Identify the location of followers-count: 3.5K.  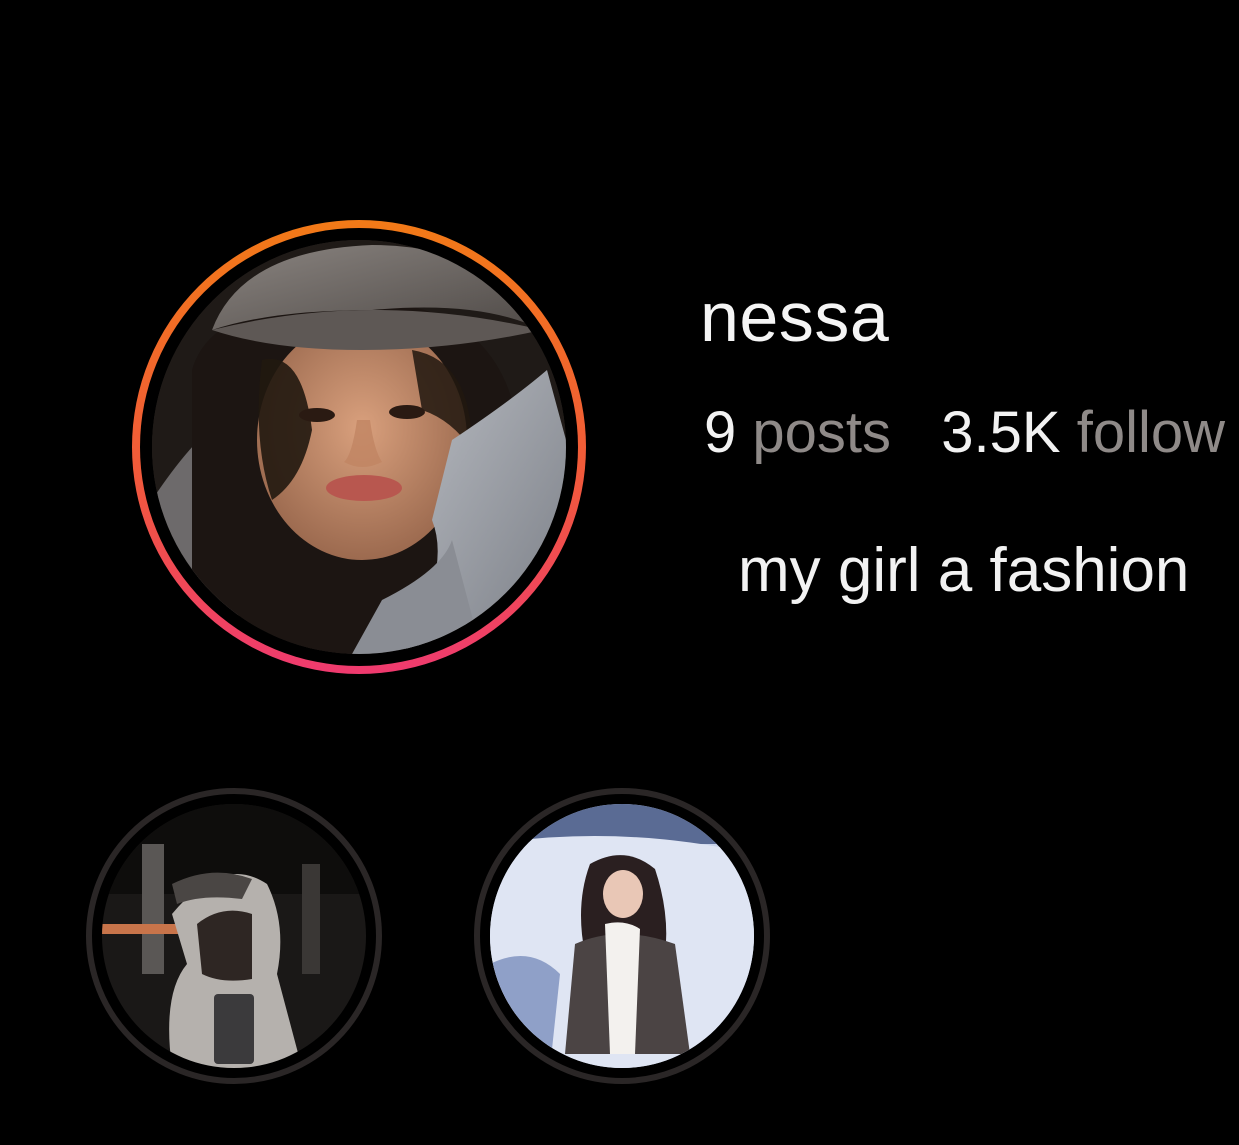
(1000, 432).